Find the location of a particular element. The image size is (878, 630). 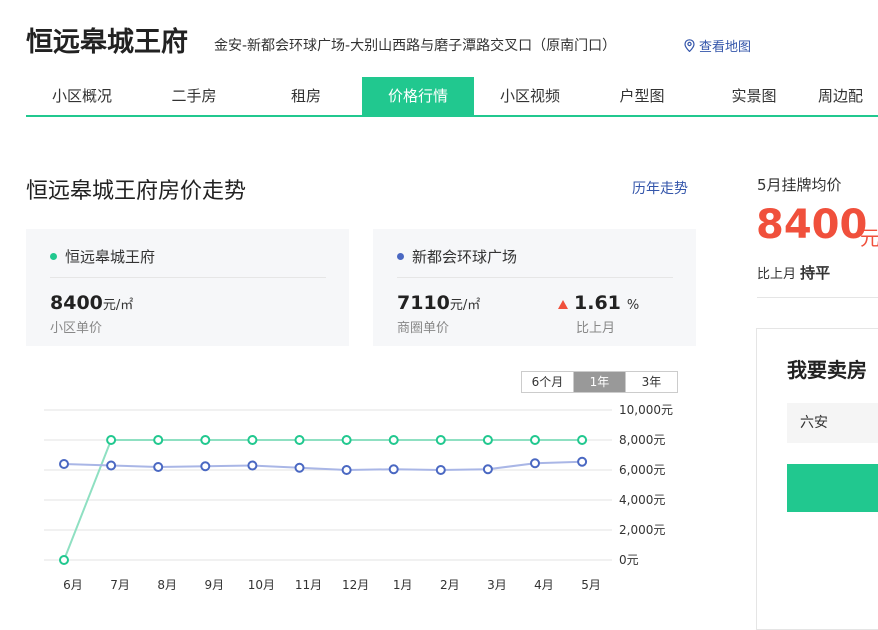

listing-price-unit: 元 is located at coordinates (869, 238).